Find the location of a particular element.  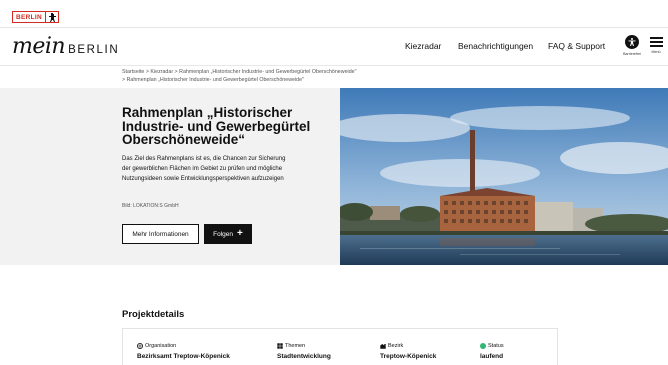

accessibility-label: Barrierefrei is located at coordinates (632, 54).